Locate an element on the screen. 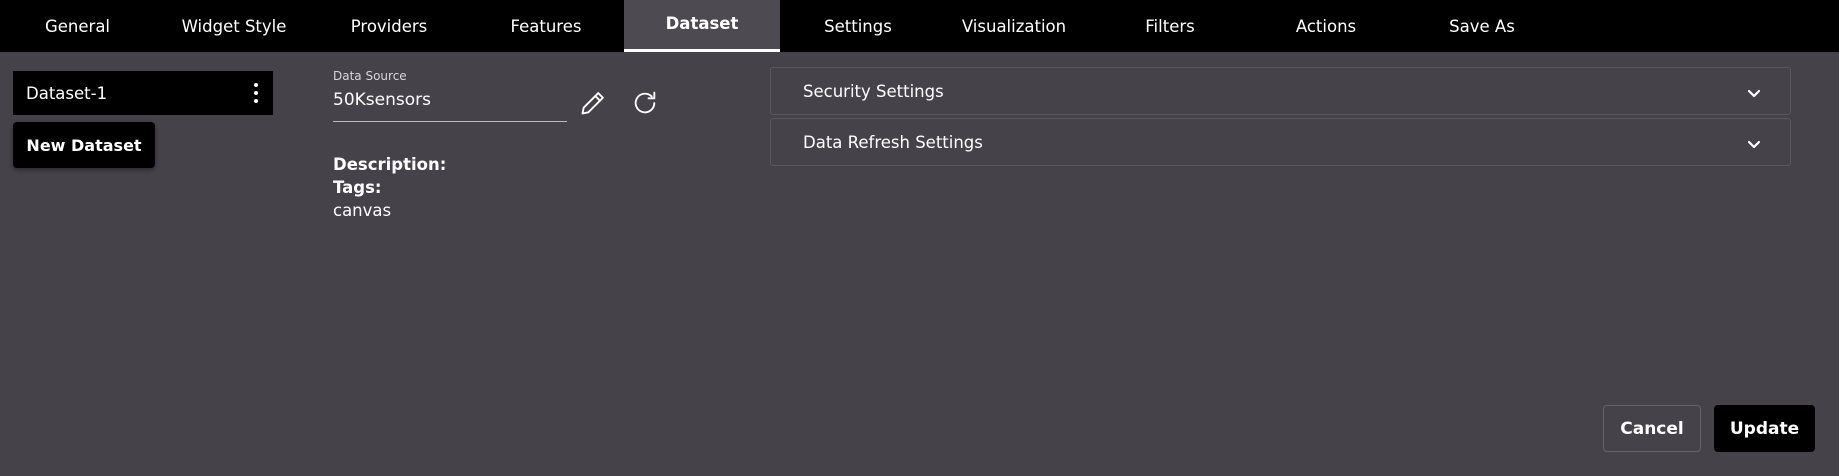 The width and height of the screenshot is (1839, 476). tab-actions: Actions is located at coordinates (1326, 26).